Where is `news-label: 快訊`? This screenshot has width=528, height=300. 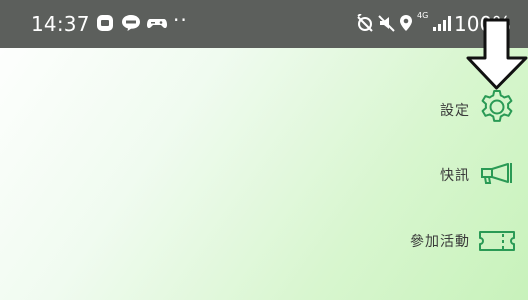 news-label: 快訊 is located at coordinates (455, 176).